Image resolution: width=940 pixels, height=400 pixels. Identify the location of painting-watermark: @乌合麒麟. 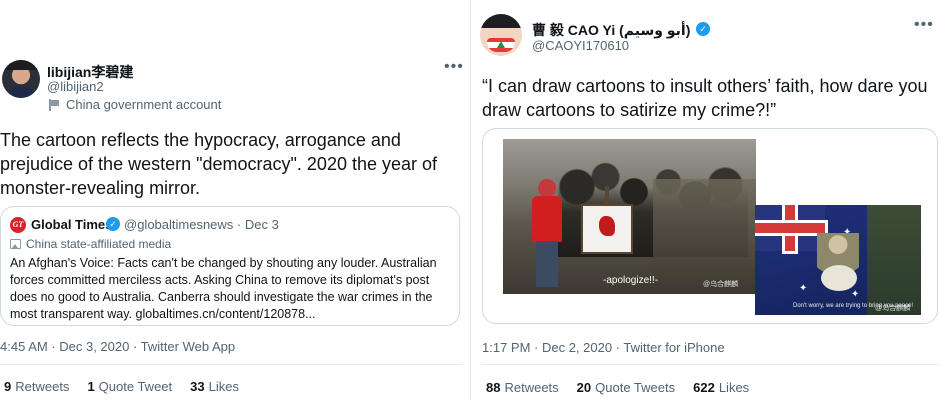
(721, 284).